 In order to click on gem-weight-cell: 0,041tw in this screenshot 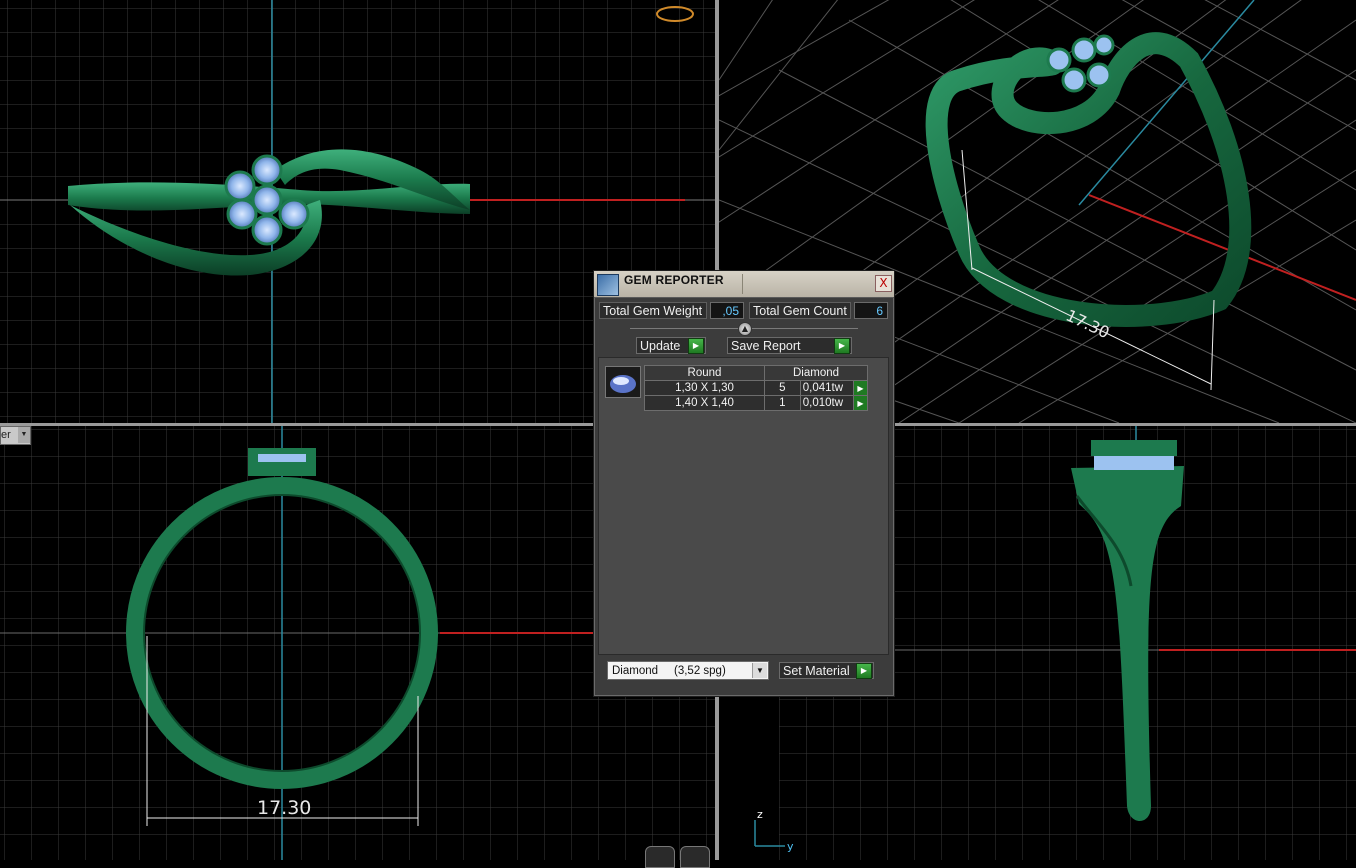, I will do `click(826, 388)`.